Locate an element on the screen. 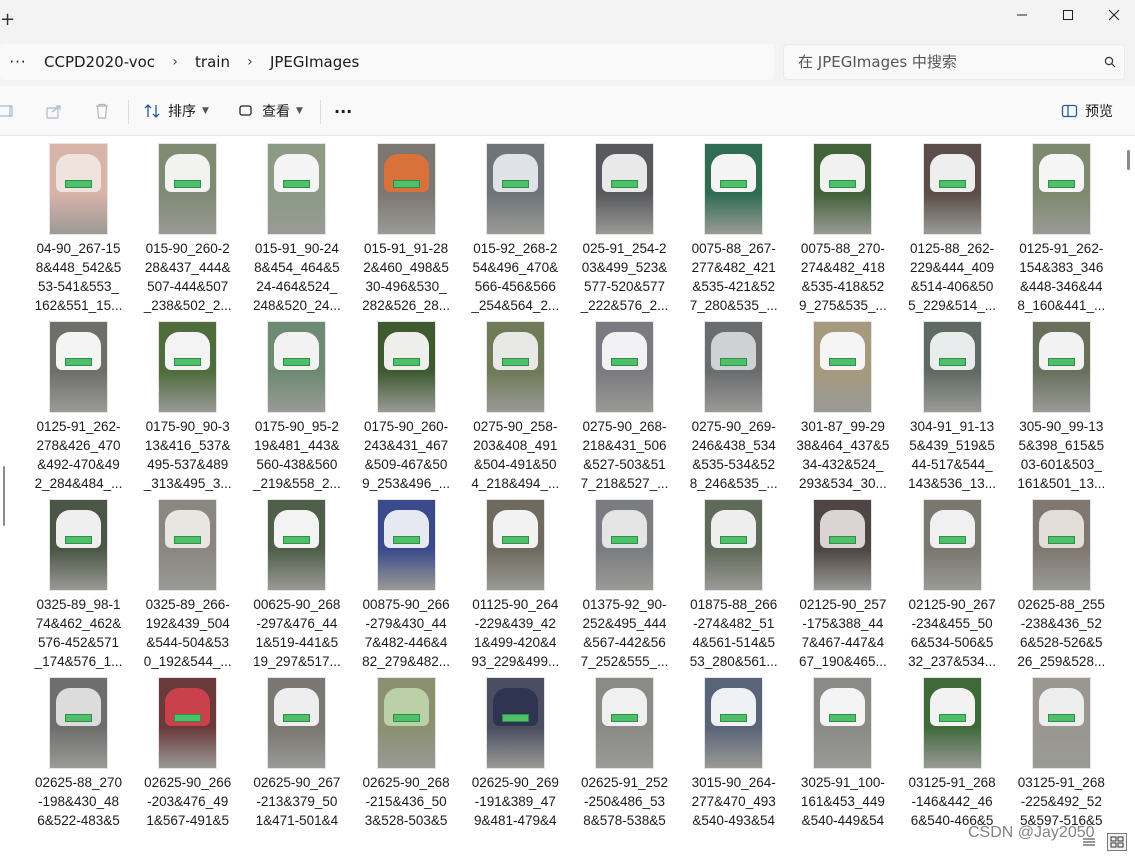 The height and width of the screenshot is (856, 1135). file-name-line: 277&470_493 is located at coordinates (733, 801).